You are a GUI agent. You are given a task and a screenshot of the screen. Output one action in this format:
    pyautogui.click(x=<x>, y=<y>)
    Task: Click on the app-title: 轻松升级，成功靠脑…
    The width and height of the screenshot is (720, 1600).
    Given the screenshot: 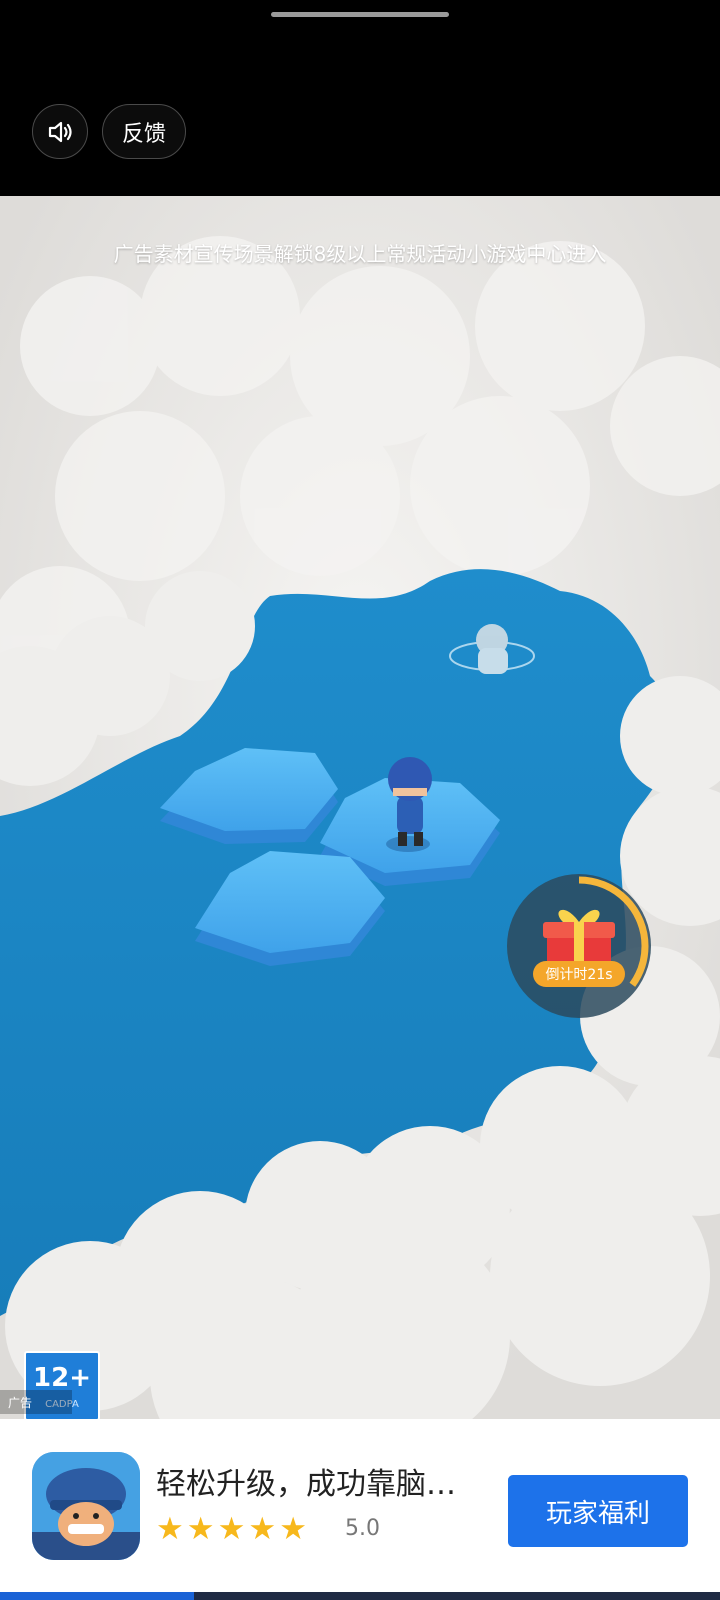 What is the action you would take?
    pyautogui.click(x=306, y=1484)
    